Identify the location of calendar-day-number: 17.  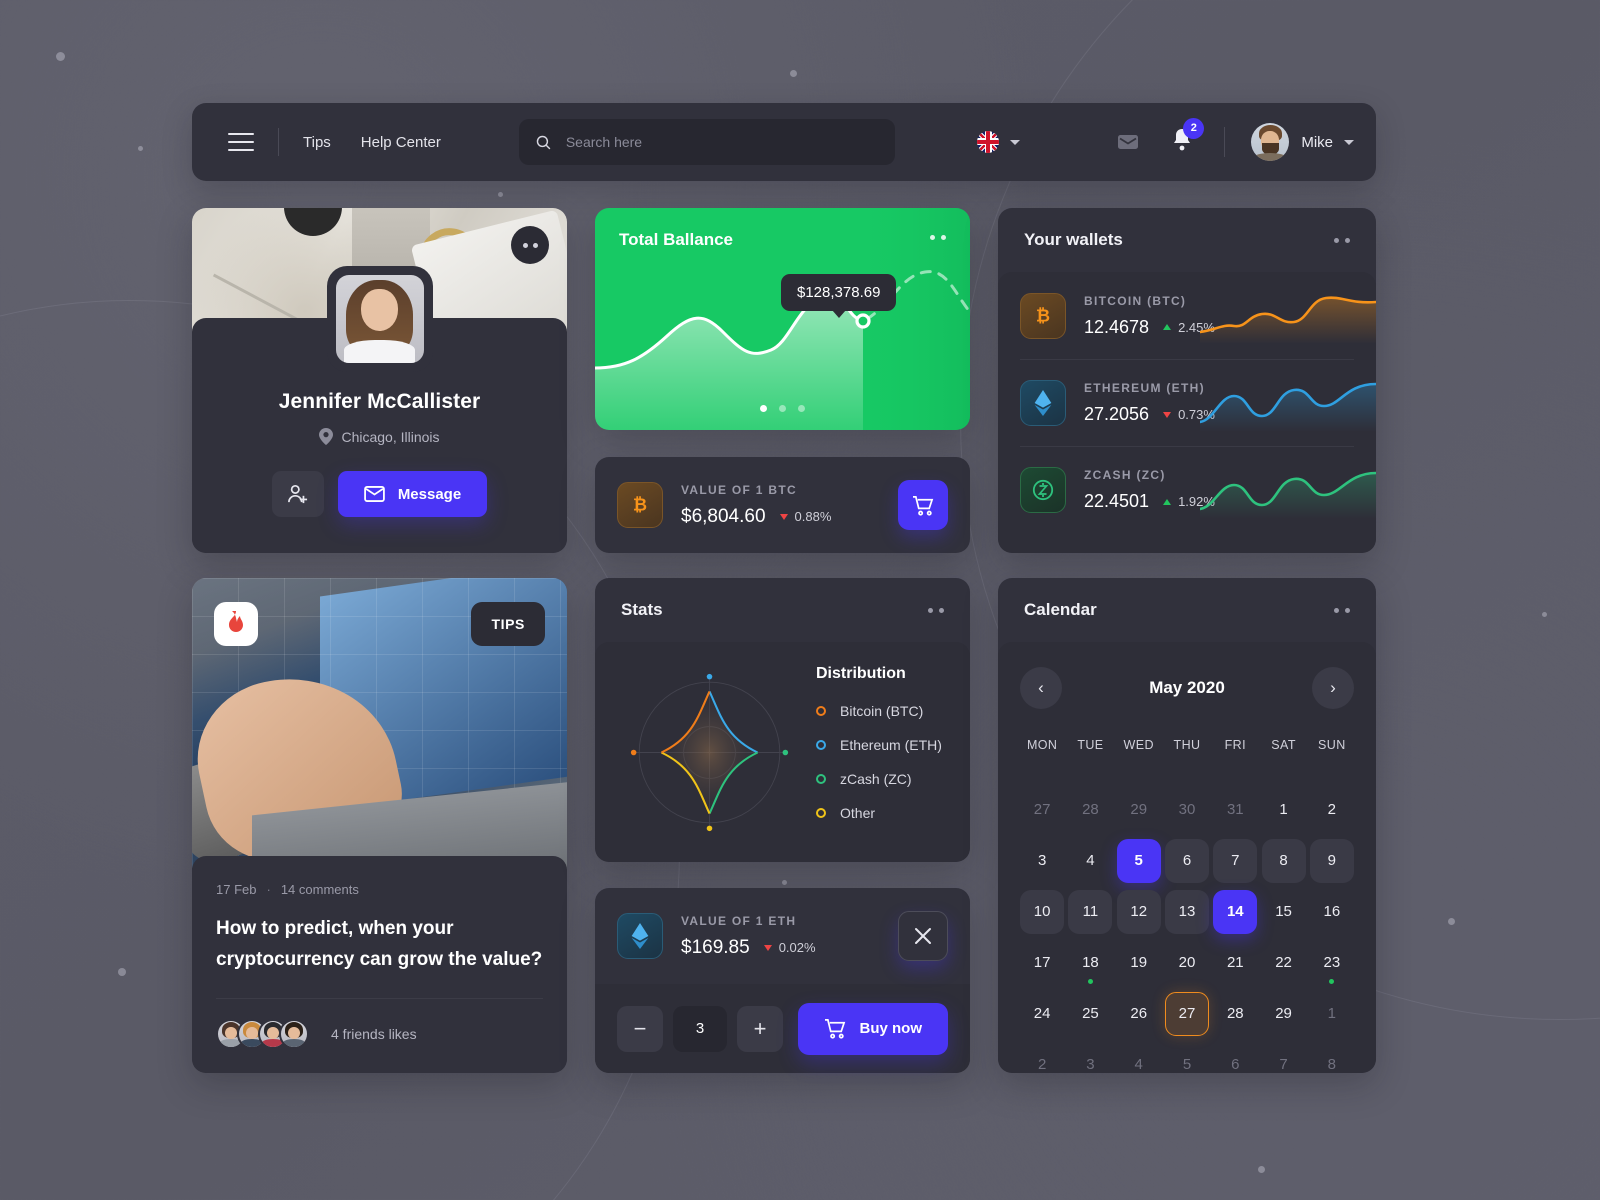
(1042, 962).